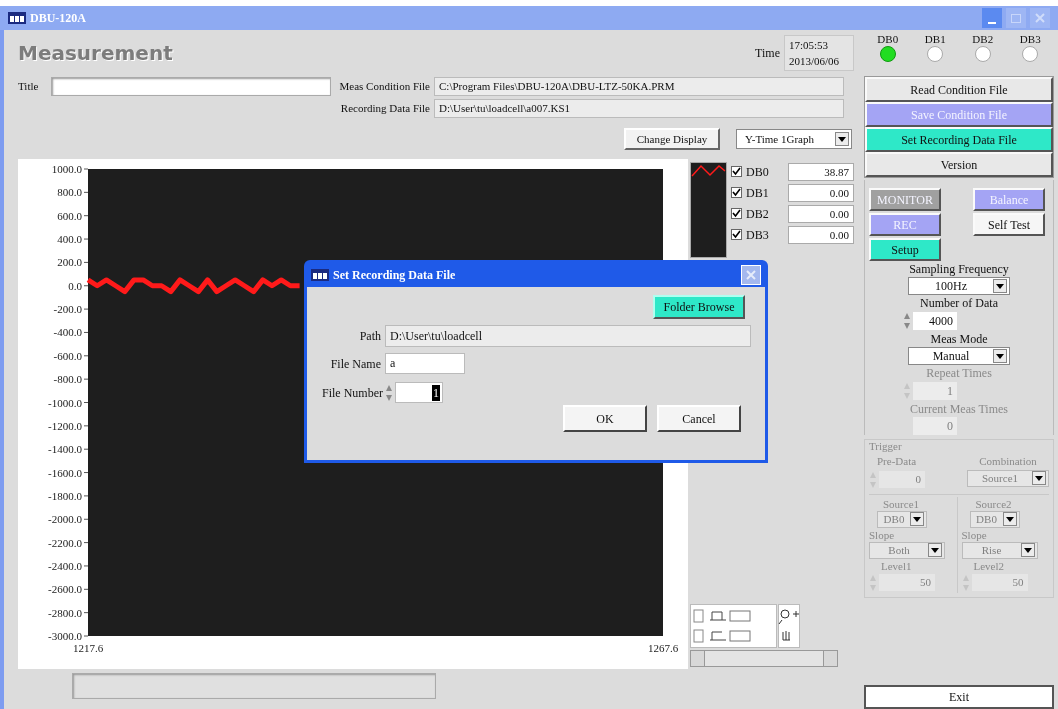 Image resolution: width=1058 pixels, height=709 pixels. I want to click on y-tick-label: -2200.0, so click(65, 542).